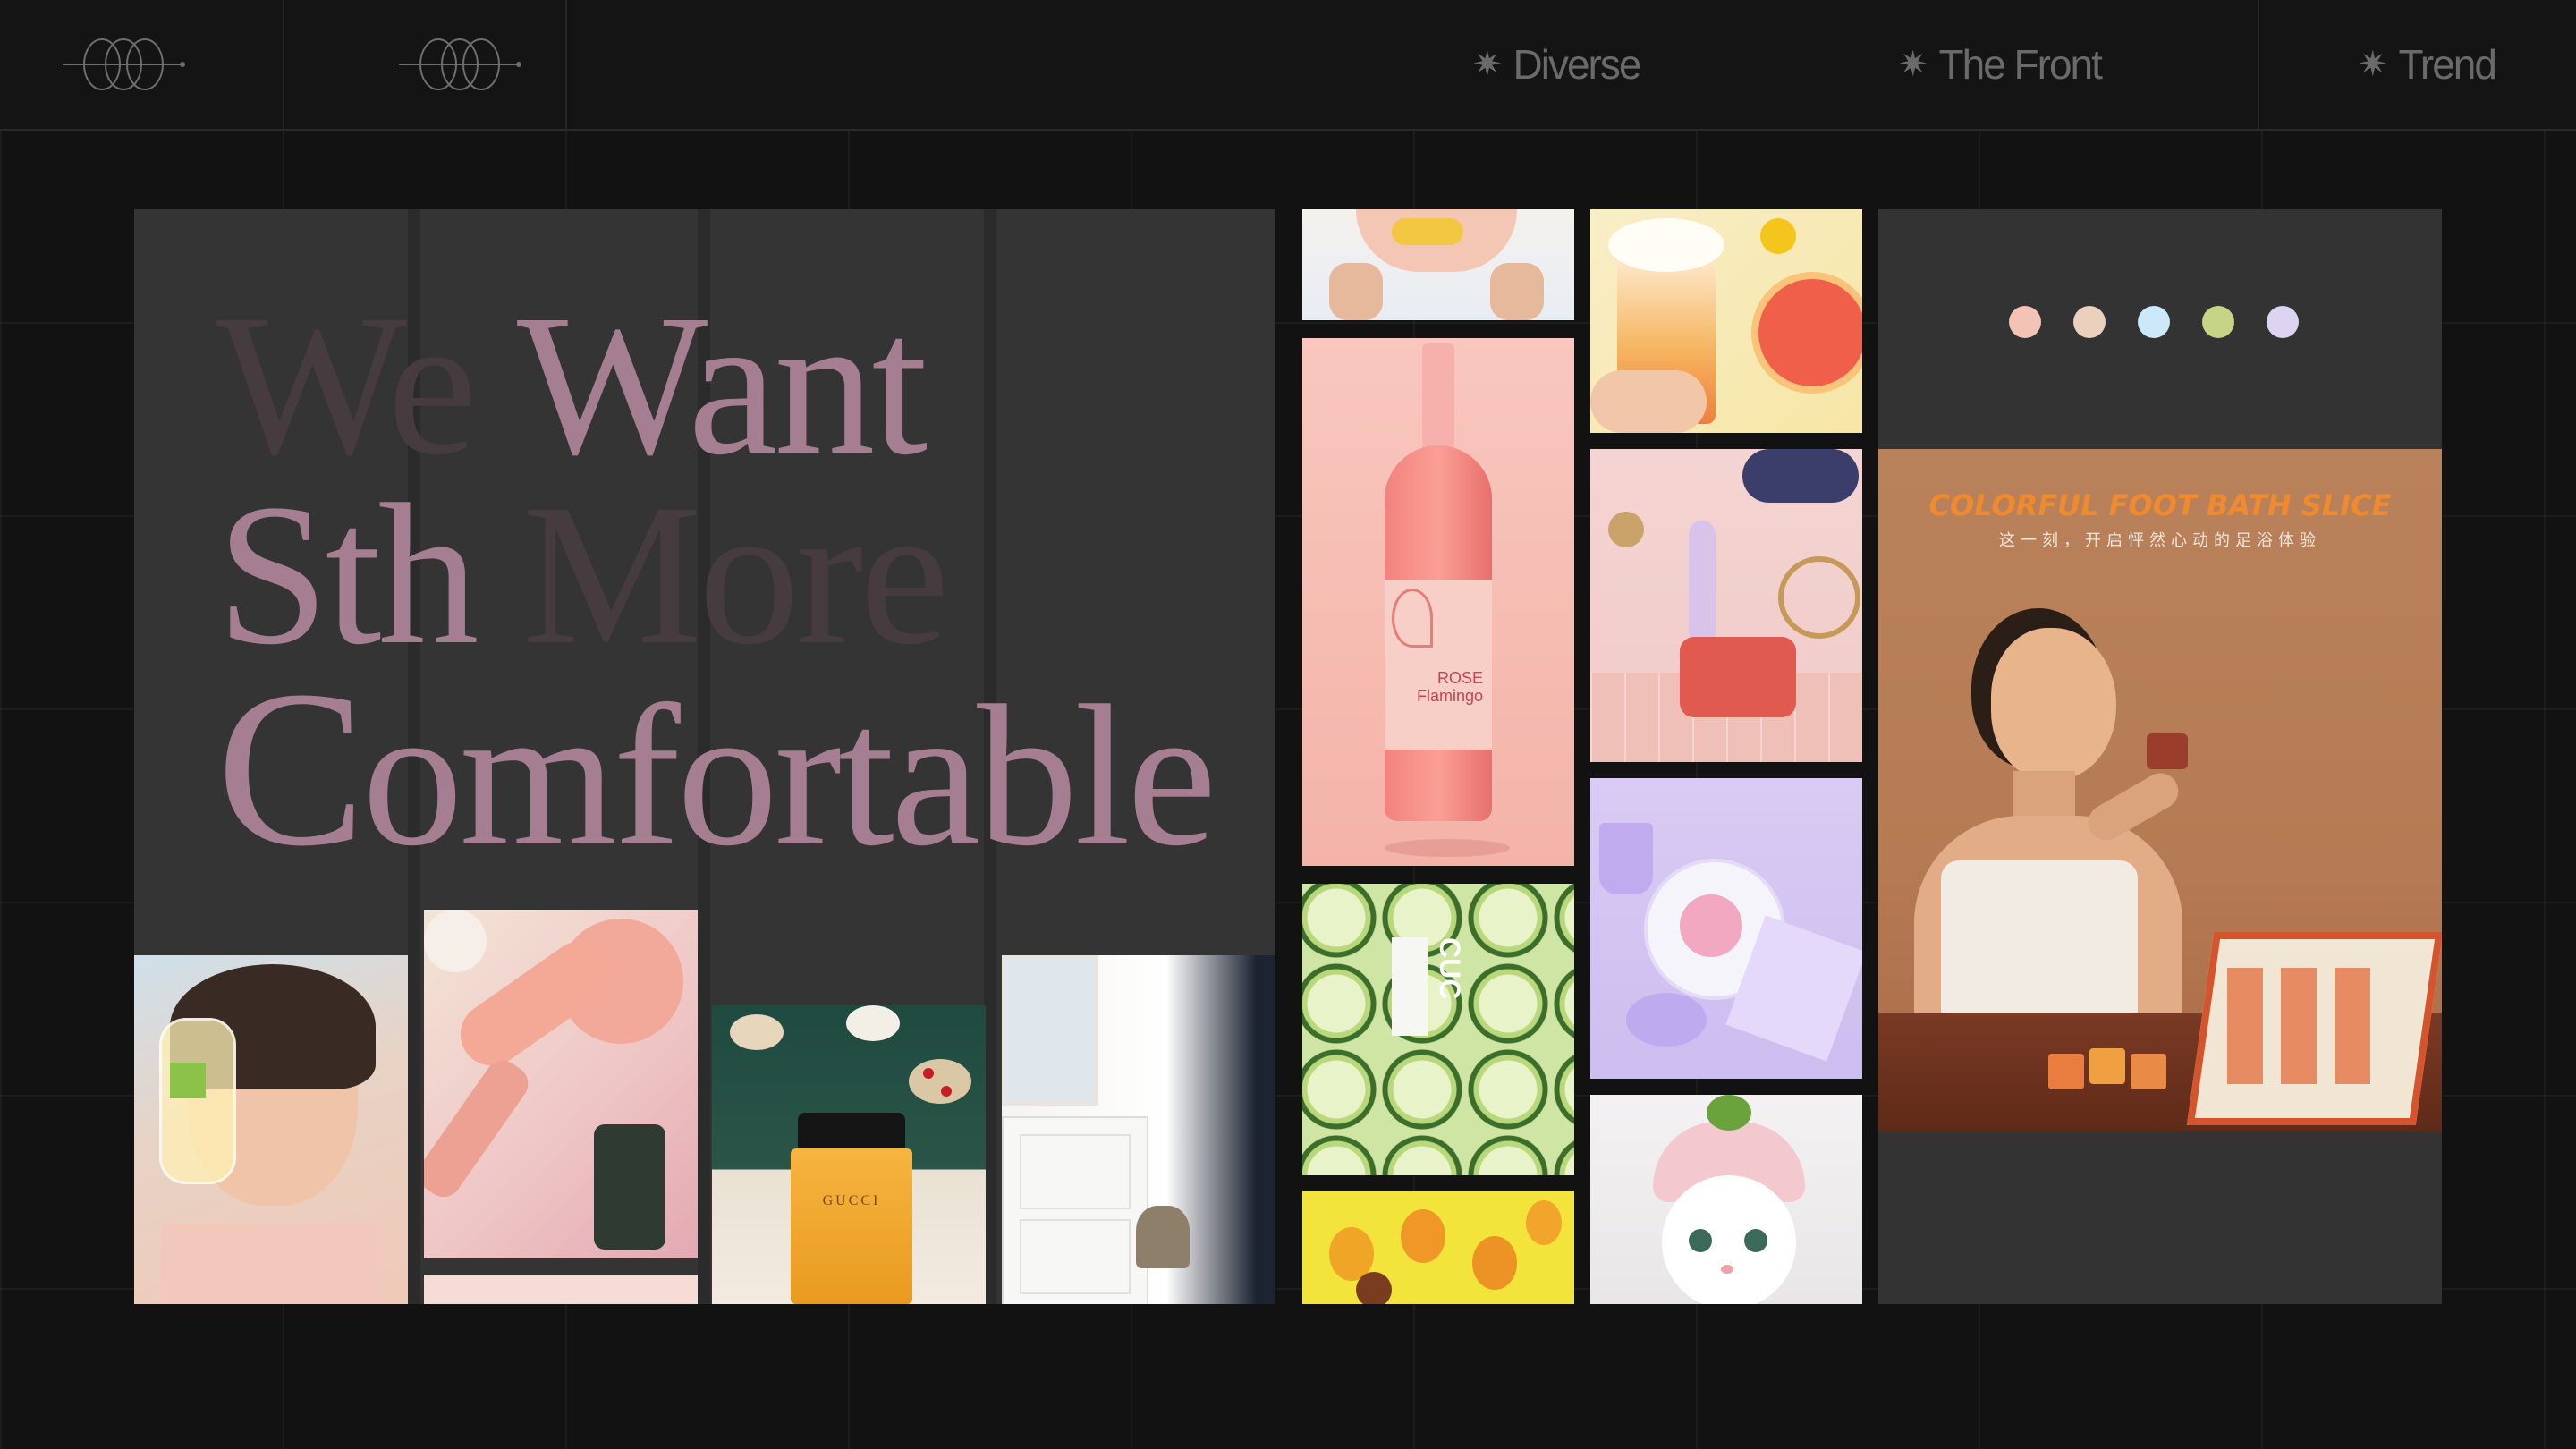 The height and width of the screenshot is (1449, 2576). What do you see at coordinates (789, 775) in the screenshot?
I see `headline-word: omfortable` at bounding box center [789, 775].